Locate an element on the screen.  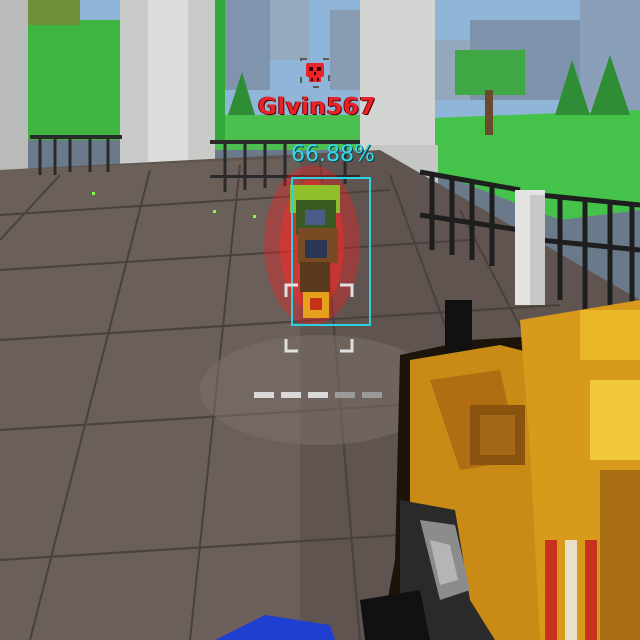
target-lock-percent: 66.88% is located at coordinates (333, 154).